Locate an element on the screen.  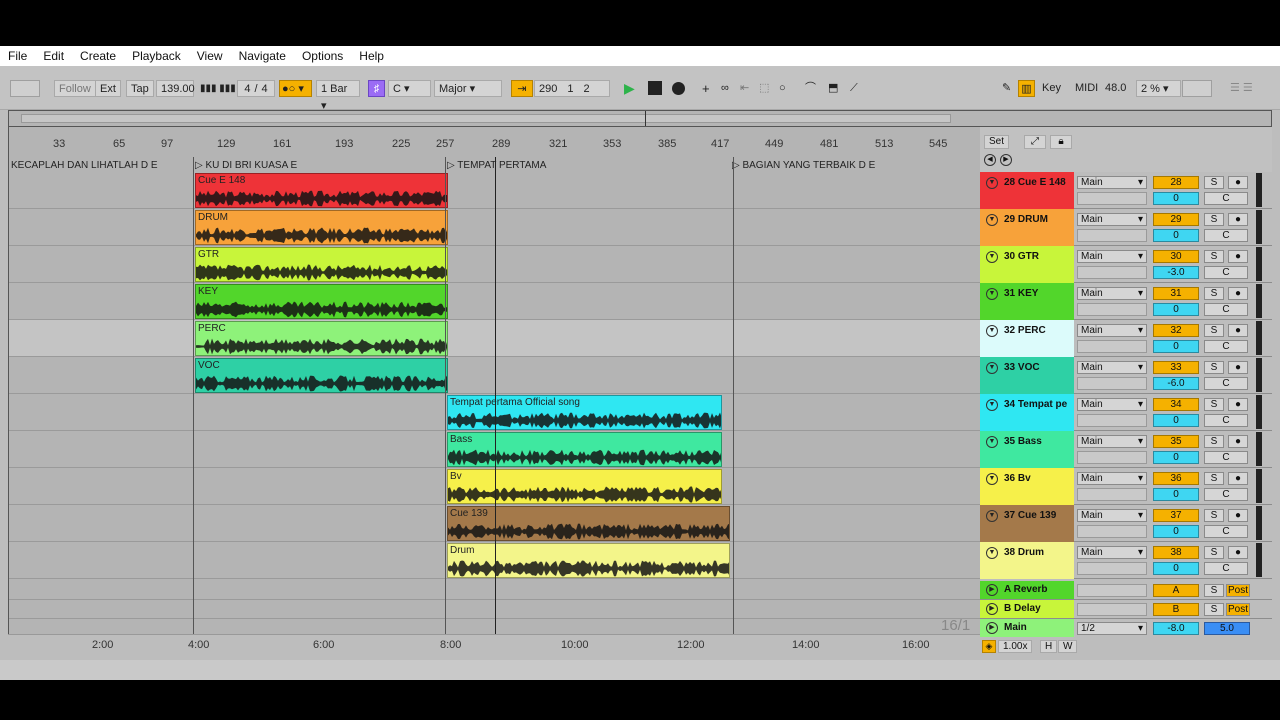
draw-curve-icon: ⟋ is located at coordinates (854, 88).